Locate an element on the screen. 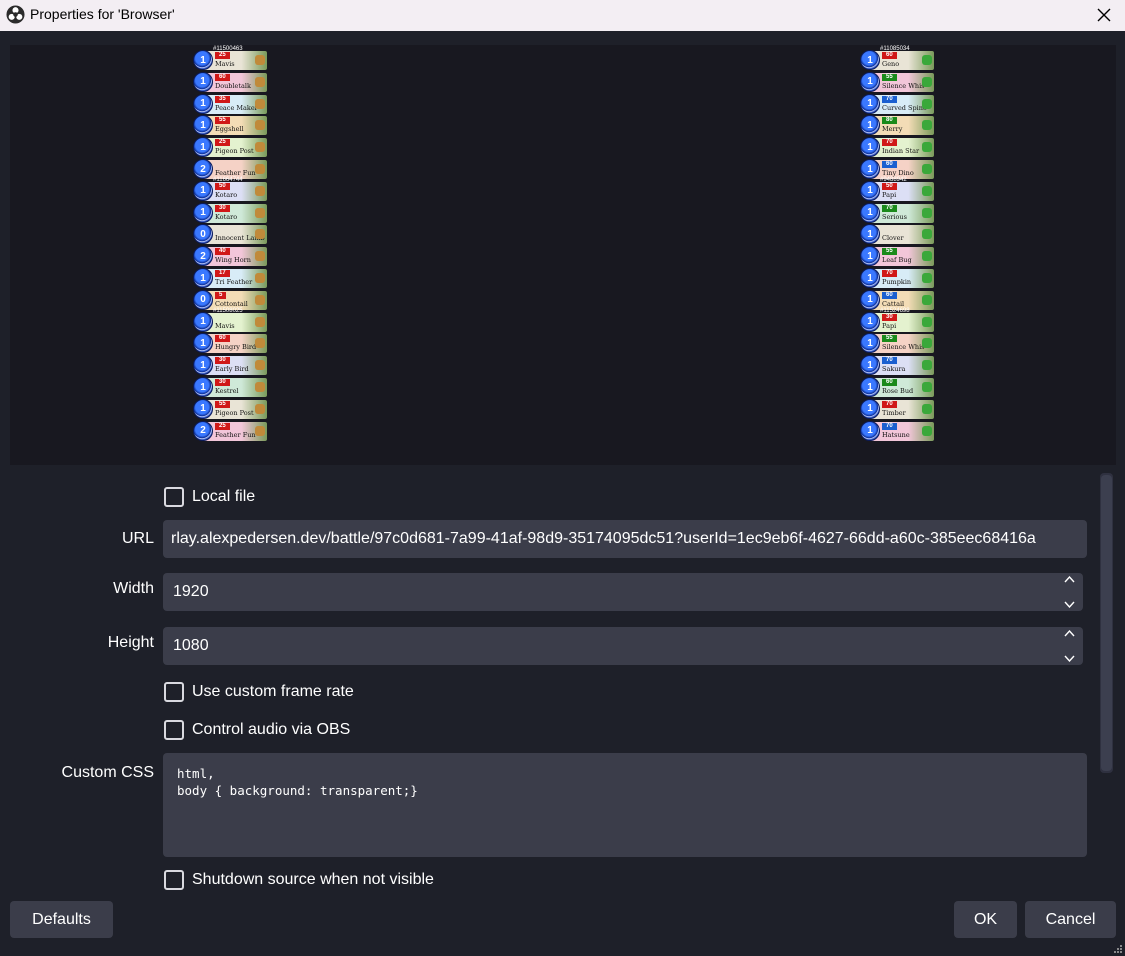 The width and height of the screenshot is (1125, 956). card-name: Mavis is located at coordinates (225, 325).